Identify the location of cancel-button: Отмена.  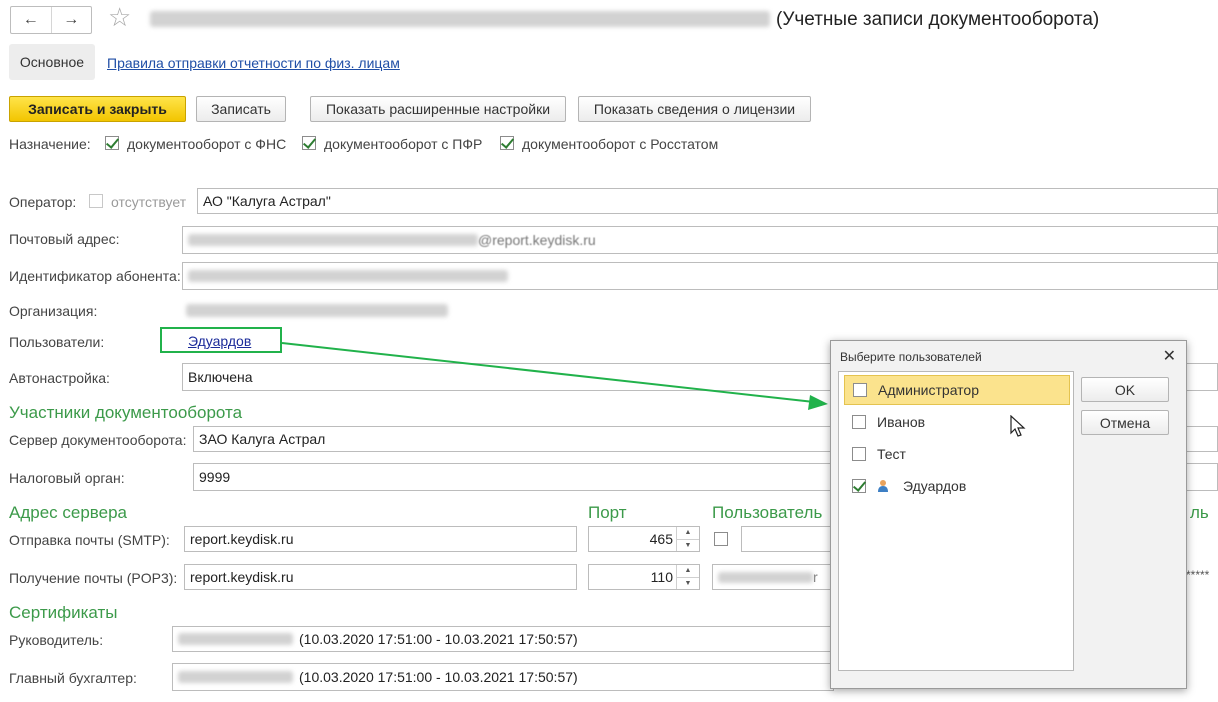
(1125, 422).